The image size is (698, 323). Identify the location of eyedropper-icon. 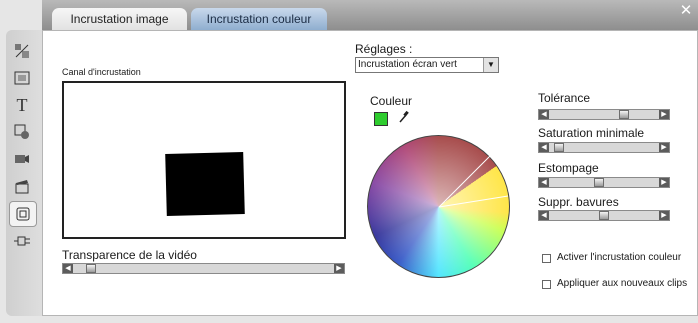
(404, 118).